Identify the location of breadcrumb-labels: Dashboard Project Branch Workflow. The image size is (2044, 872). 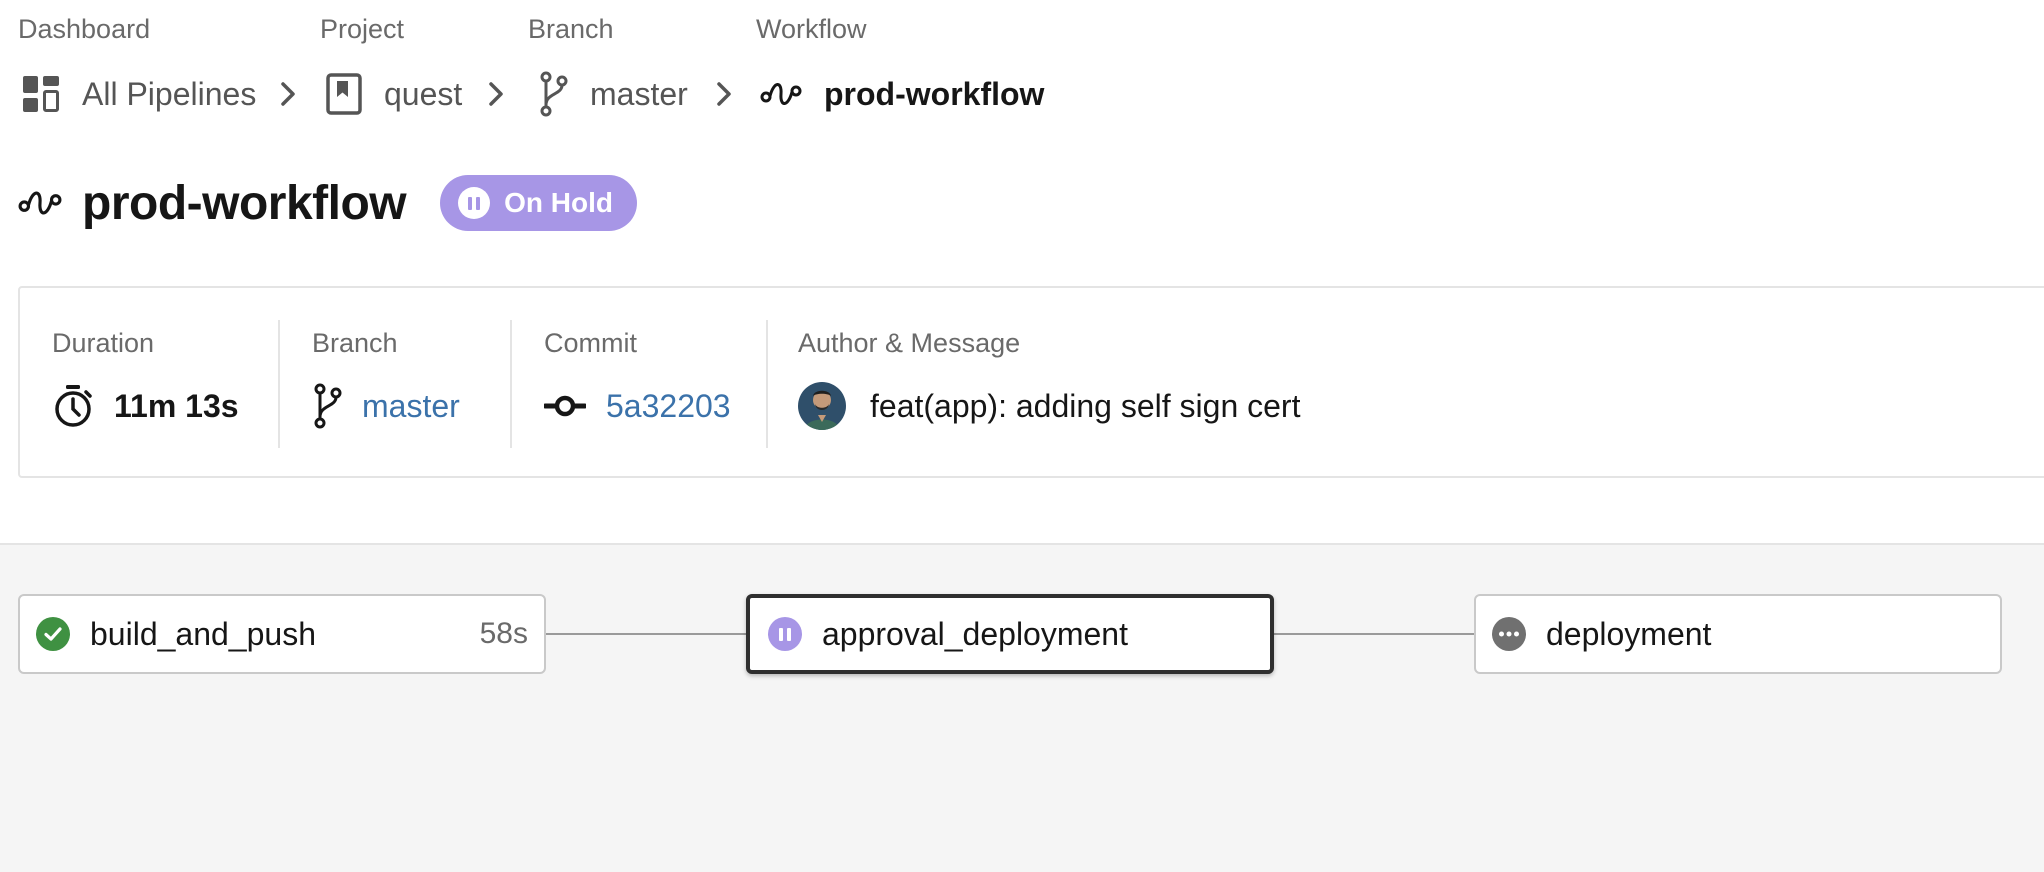
(518, 34).